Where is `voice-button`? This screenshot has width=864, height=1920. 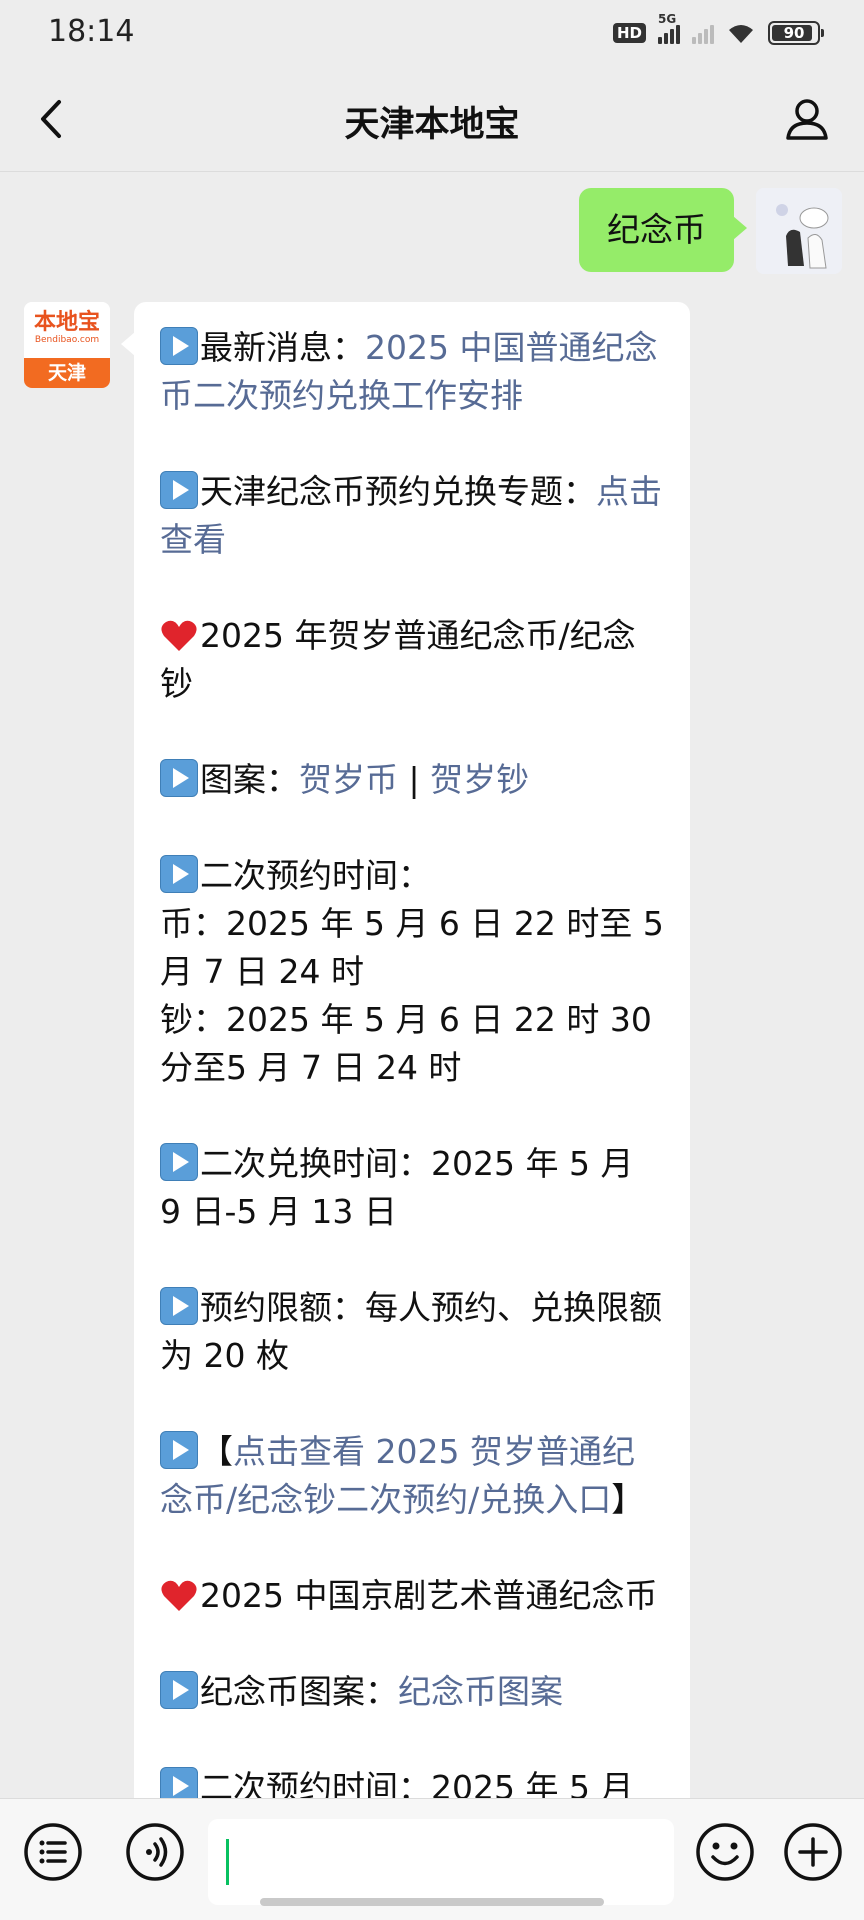 voice-button is located at coordinates (155, 1852).